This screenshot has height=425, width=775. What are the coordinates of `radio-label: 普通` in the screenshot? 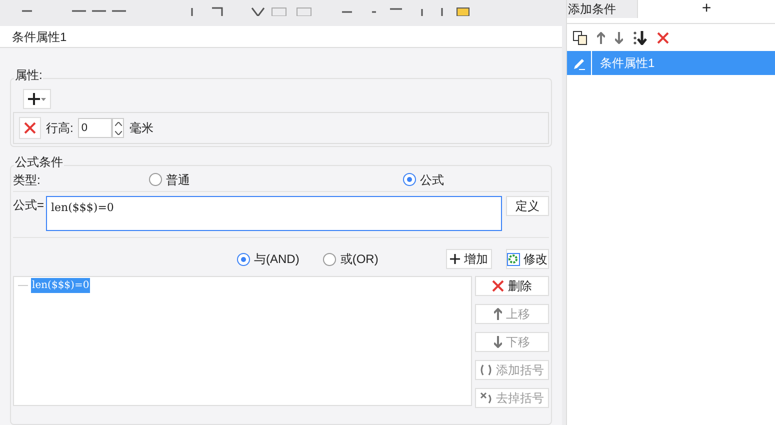 It's located at (178, 180).